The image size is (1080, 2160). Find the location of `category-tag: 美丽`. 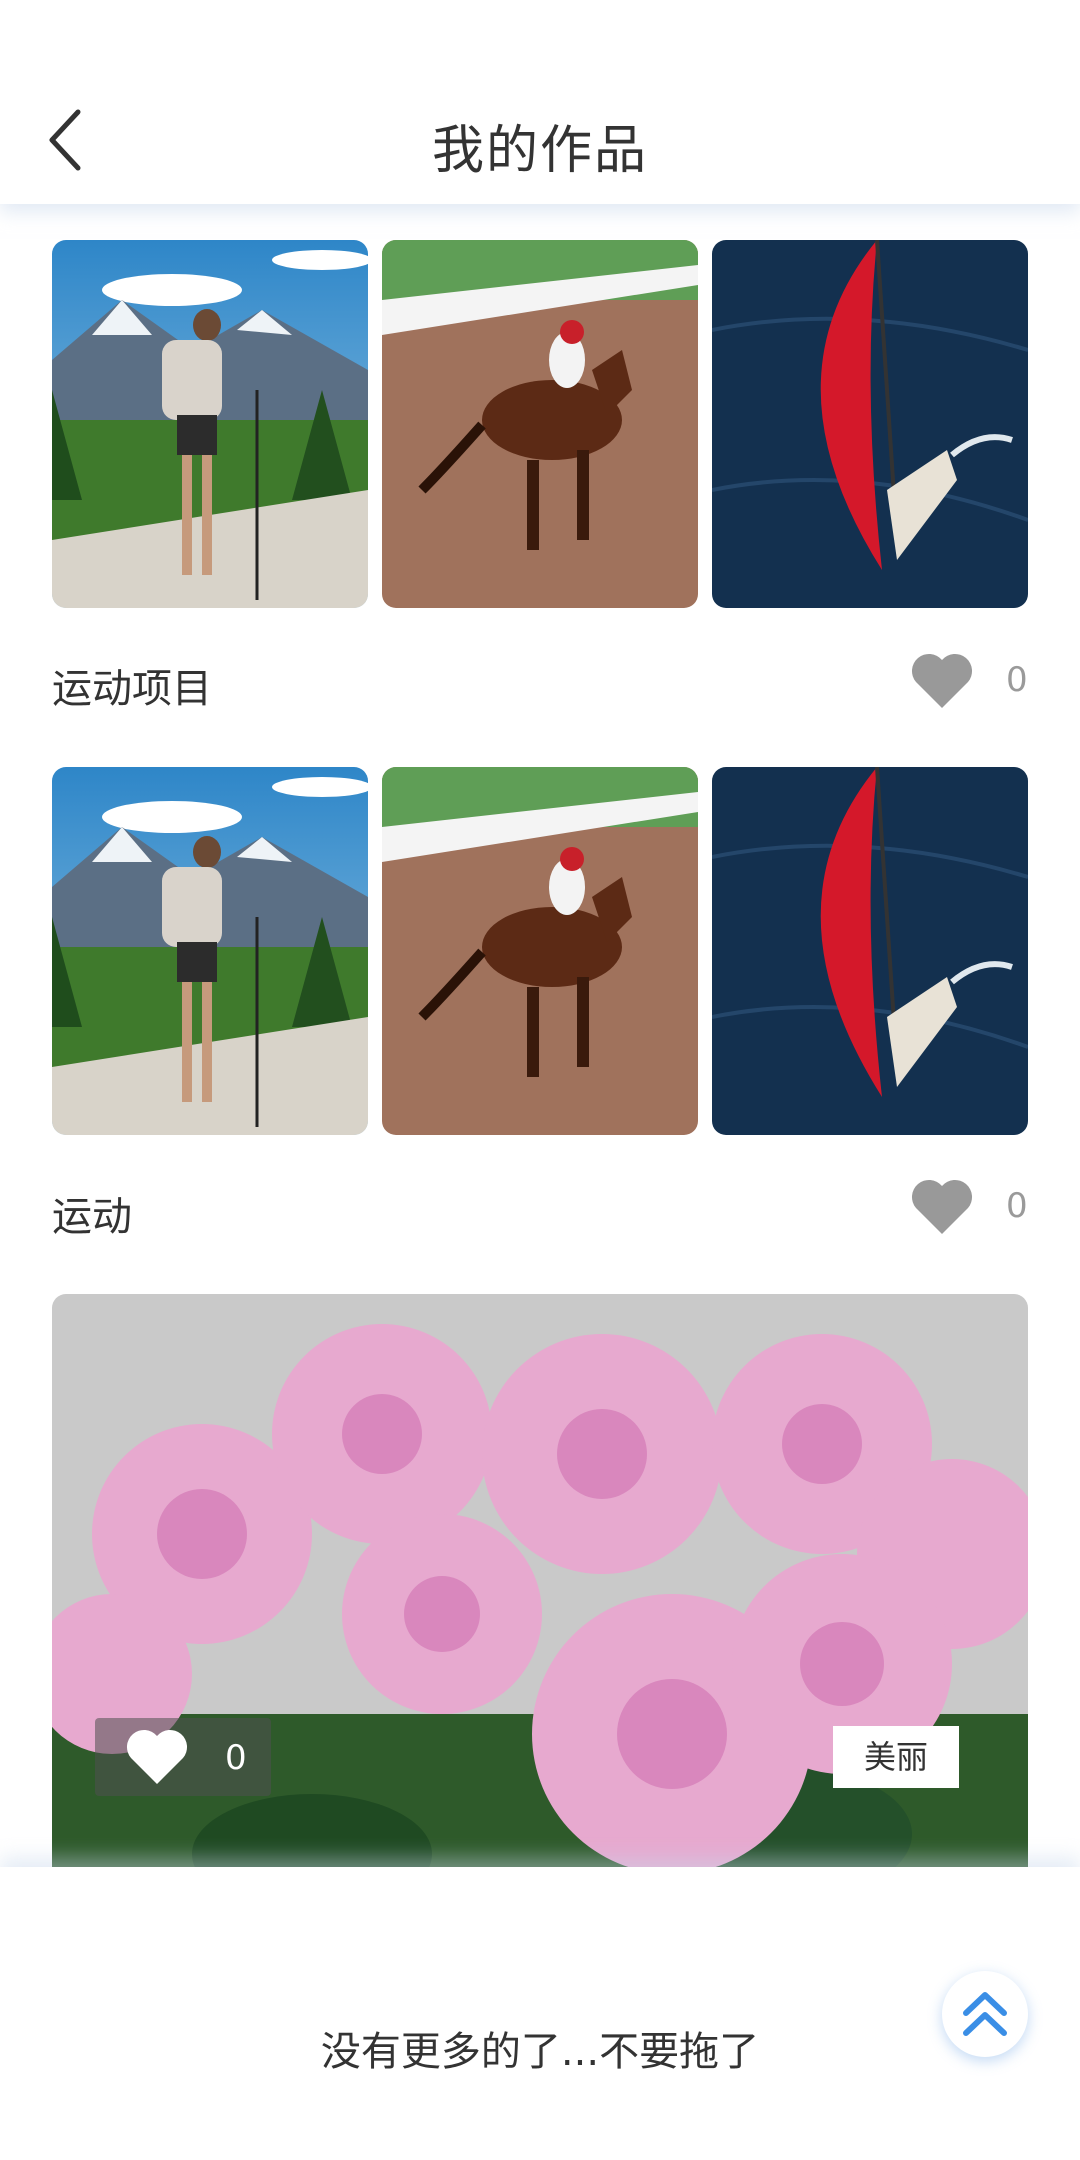

category-tag: 美丽 is located at coordinates (896, 1757).